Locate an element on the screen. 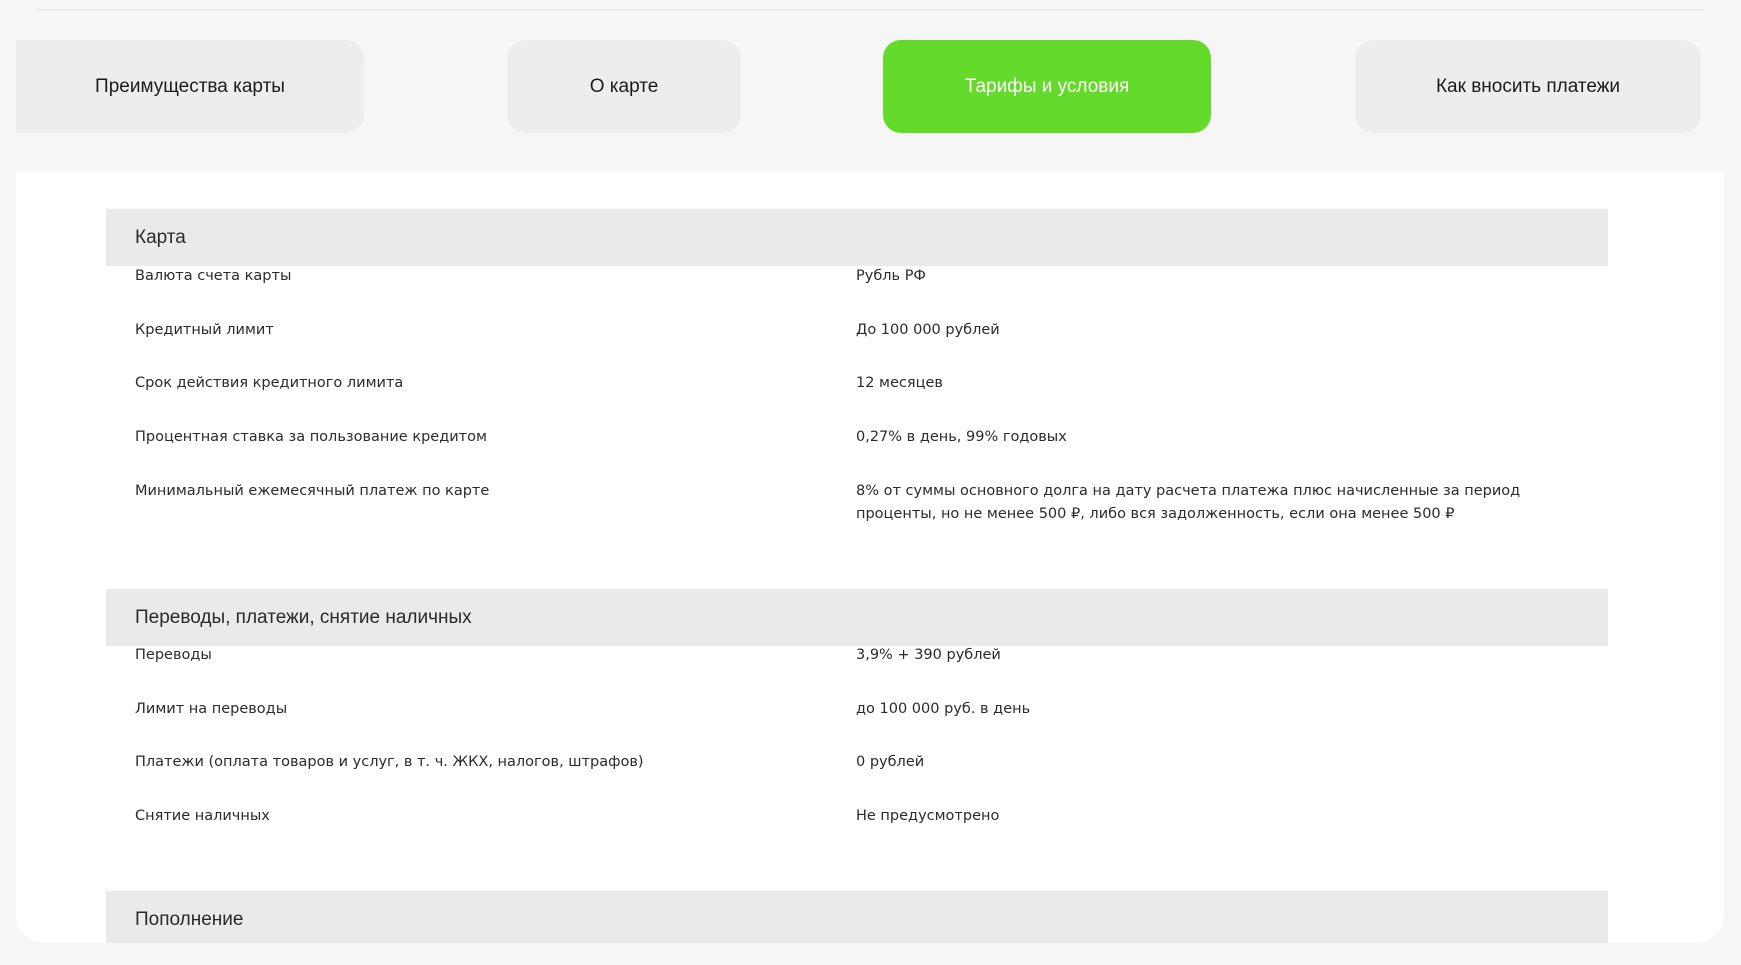 The width and height of the screenshot is (1741, 965). section-header-transfers: Переводы, платежи, снятие наличных is located at coordinates (857, 617).